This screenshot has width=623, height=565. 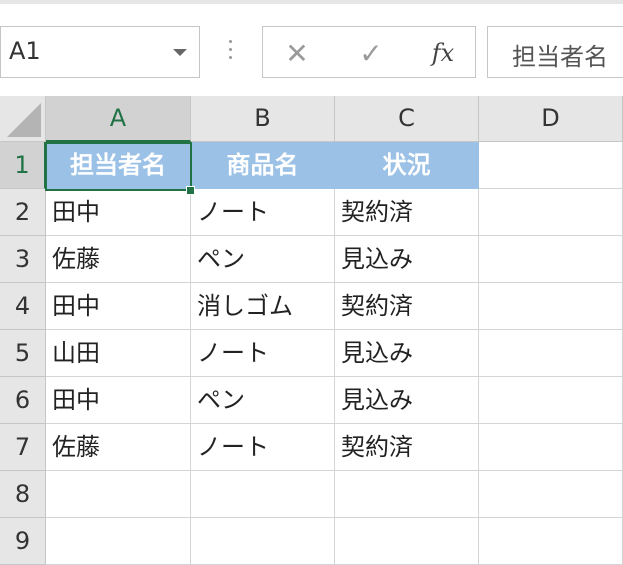 I want to click on cancel-icon: ✕, so click(x=297, y=53).